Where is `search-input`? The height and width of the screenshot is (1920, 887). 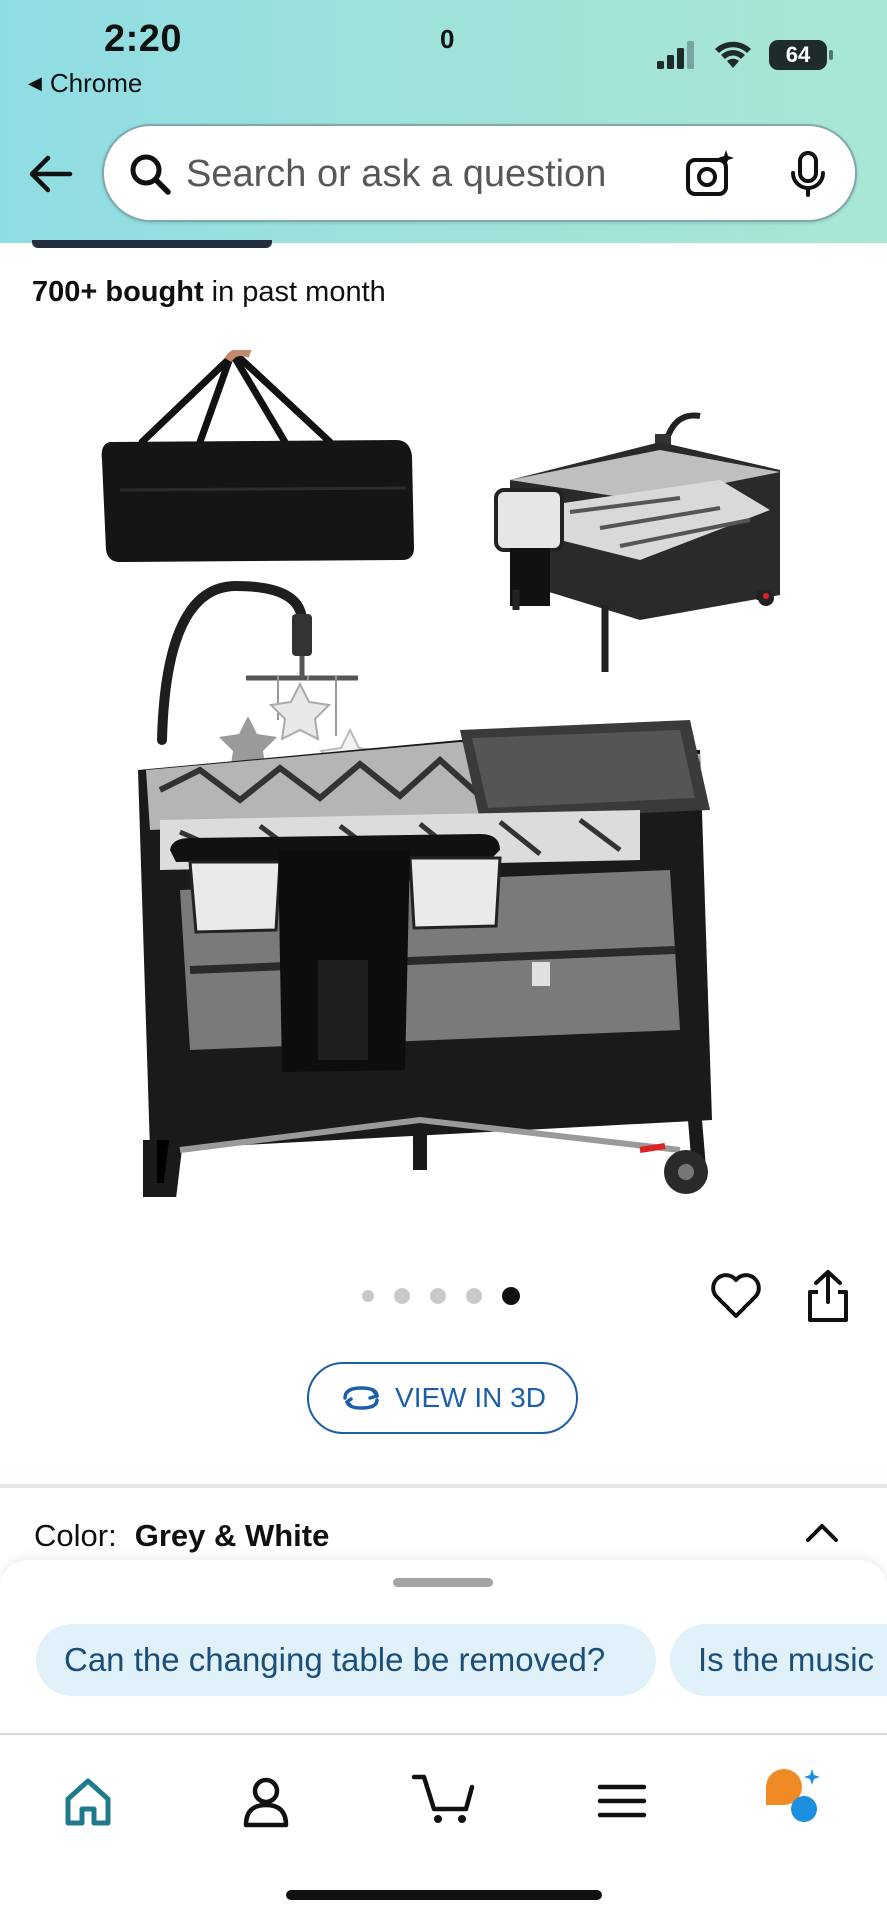
search-input is located at coordinates (421, 174).